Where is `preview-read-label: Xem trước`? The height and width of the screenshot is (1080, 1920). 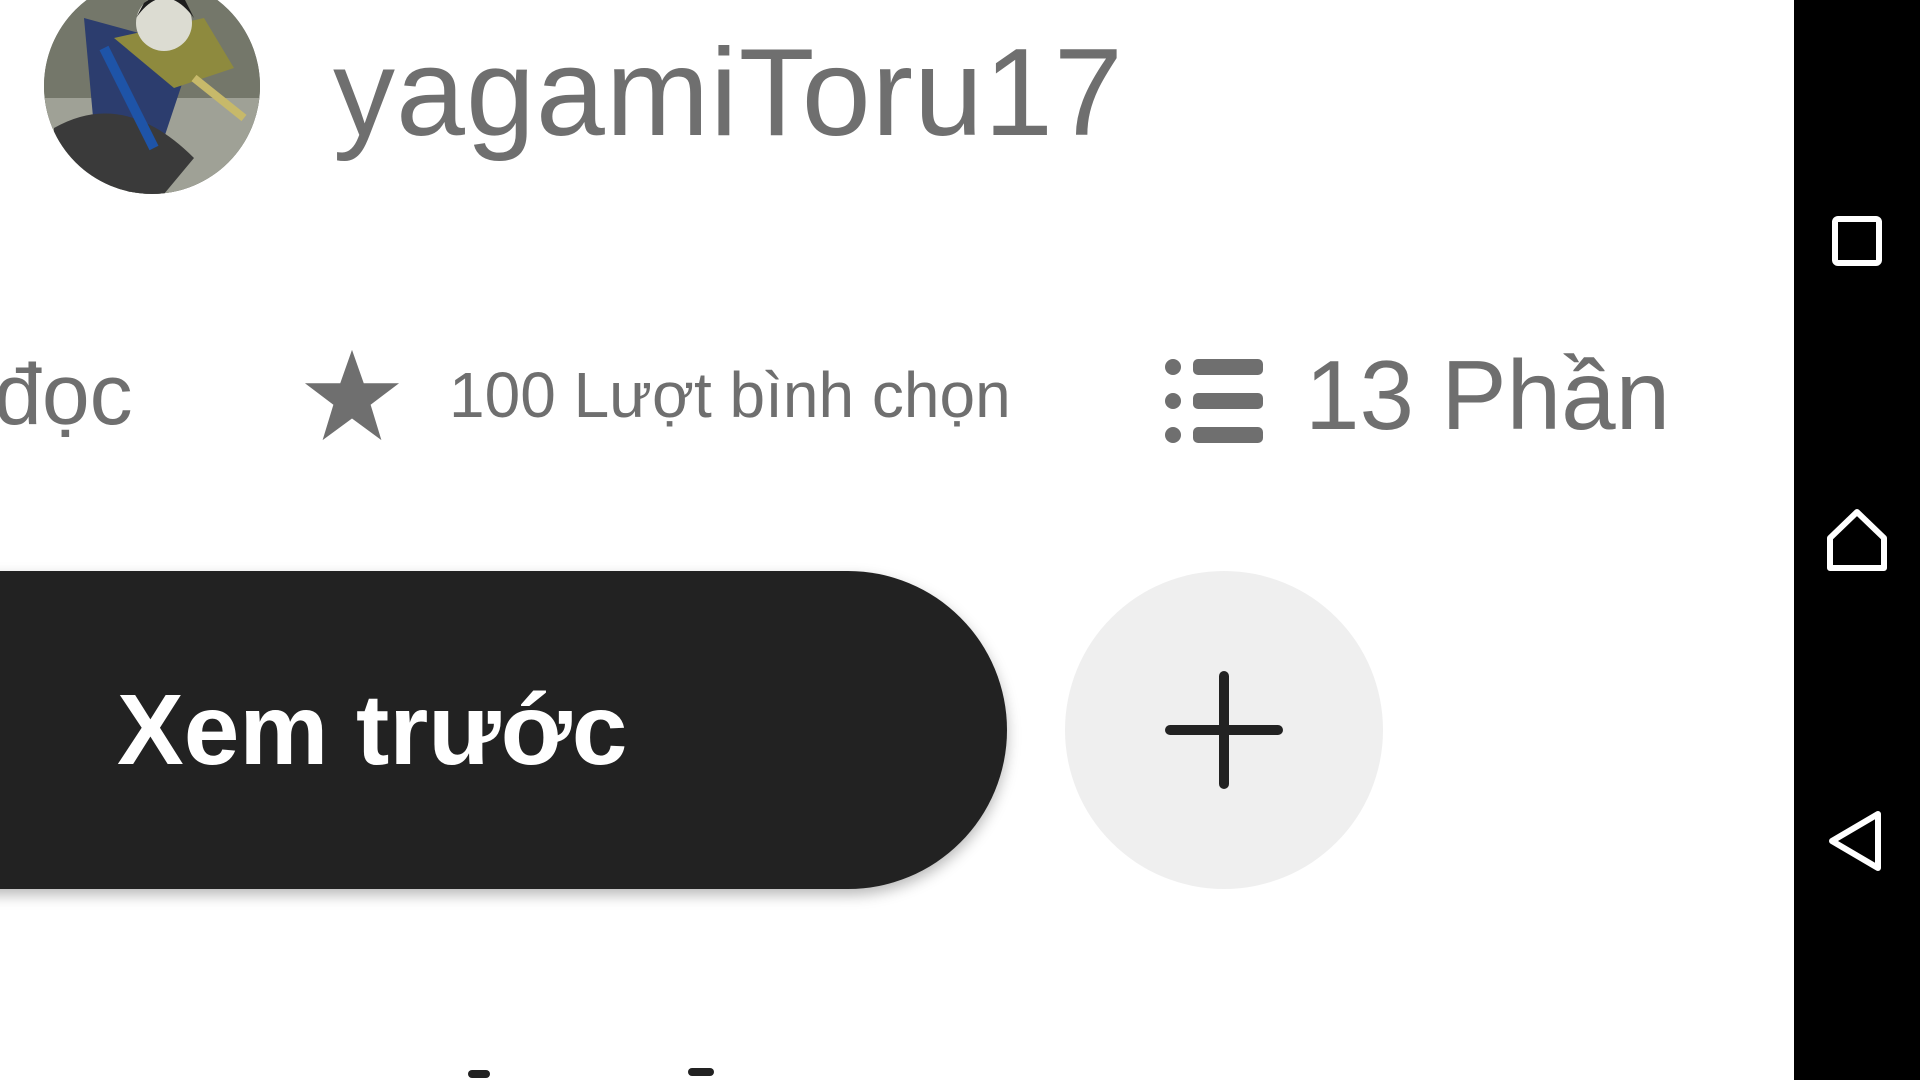 preview-read-label: Xem trước is located at coordinates (372, 729).